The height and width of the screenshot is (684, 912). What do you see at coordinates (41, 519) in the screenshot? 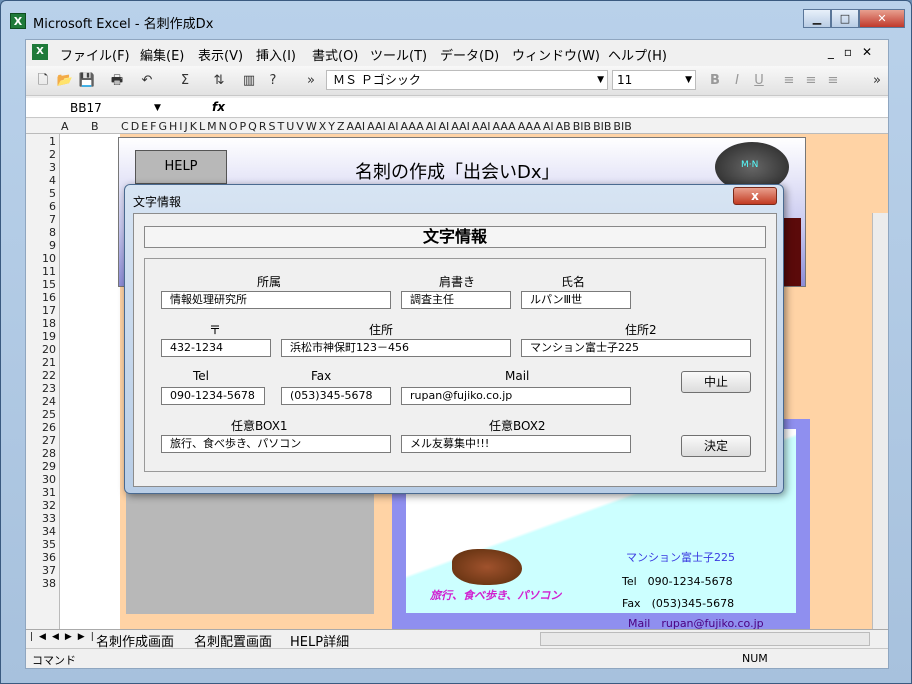
I see `row-header-cell: 33` at bounding box center [41, 519].